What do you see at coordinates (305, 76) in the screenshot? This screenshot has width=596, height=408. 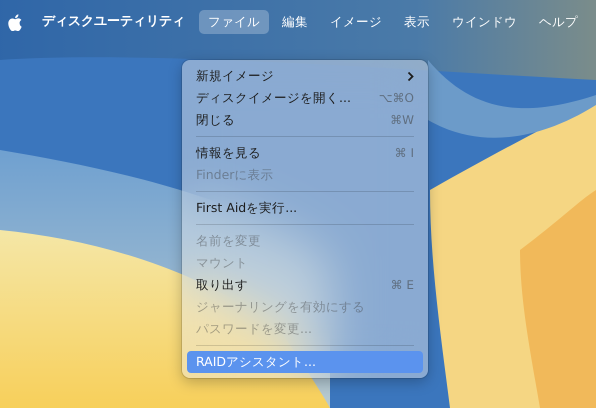 I see `menu-item: 新規イメージ` at bounding box center [305, 76].